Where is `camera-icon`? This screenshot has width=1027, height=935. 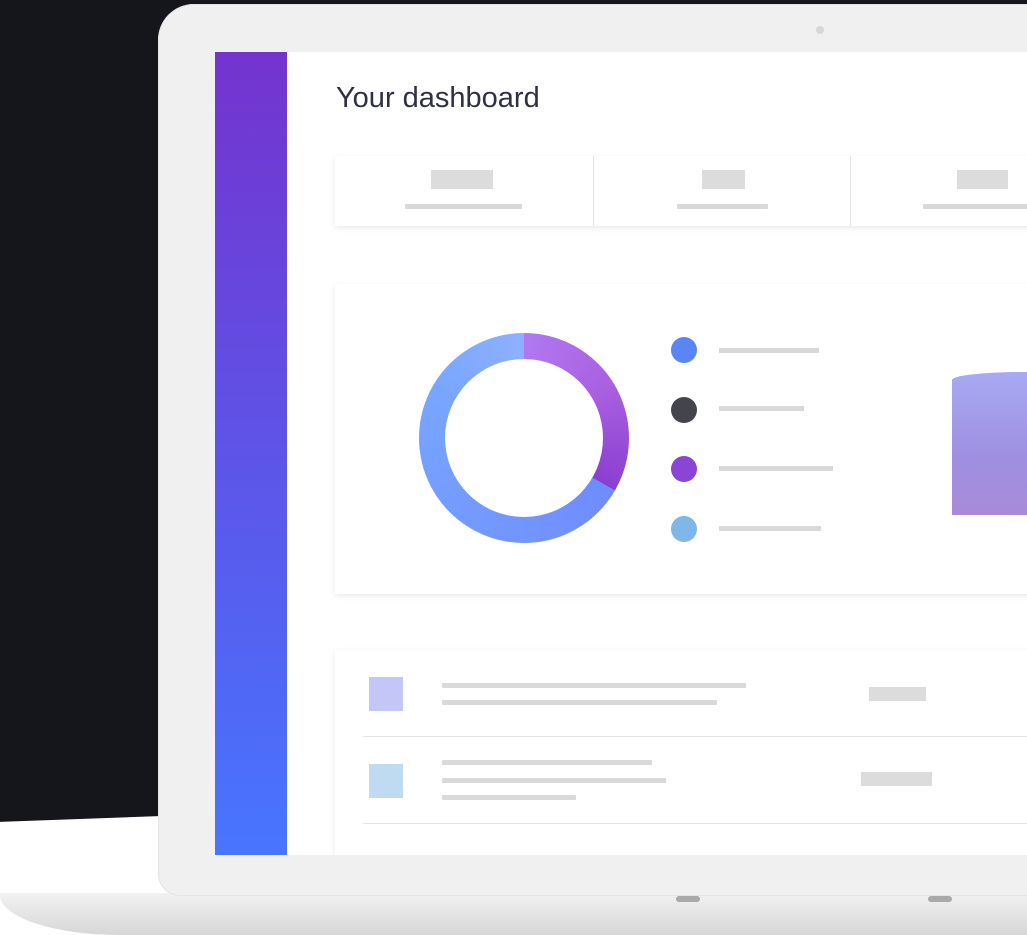
camera-icon is located at coordinates (820, 30).